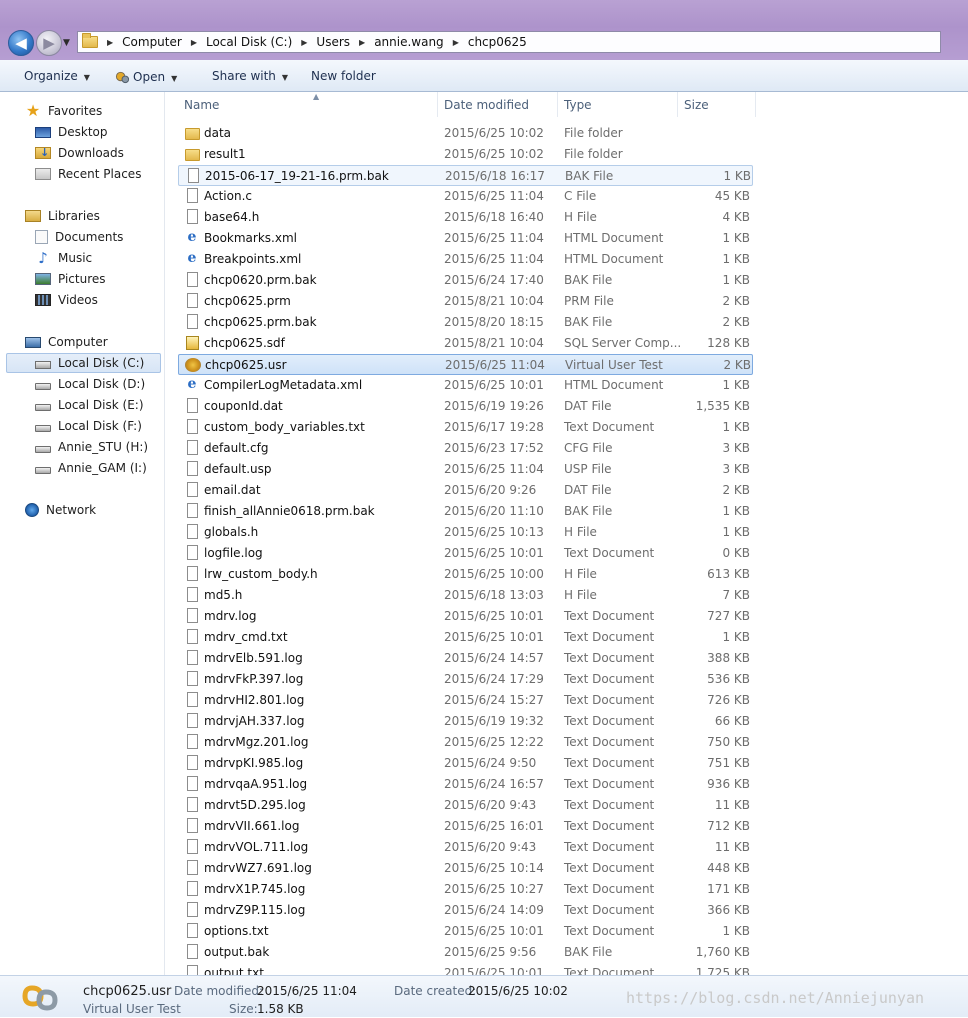 This screenshot has width=968, height=1018. I want to click on file-row: email.dat 2015/6/20 9:26 DAT File 2 KB, so click(465, 490).